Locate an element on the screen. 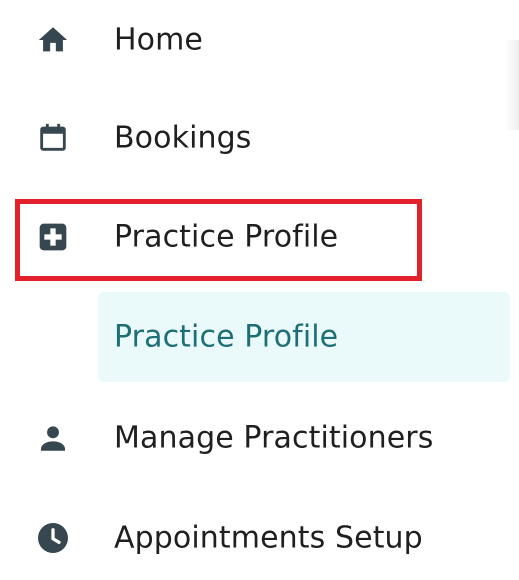 The height and width of the screenshot is (580, 519). clock-icon is located at coordinates (53, 538).